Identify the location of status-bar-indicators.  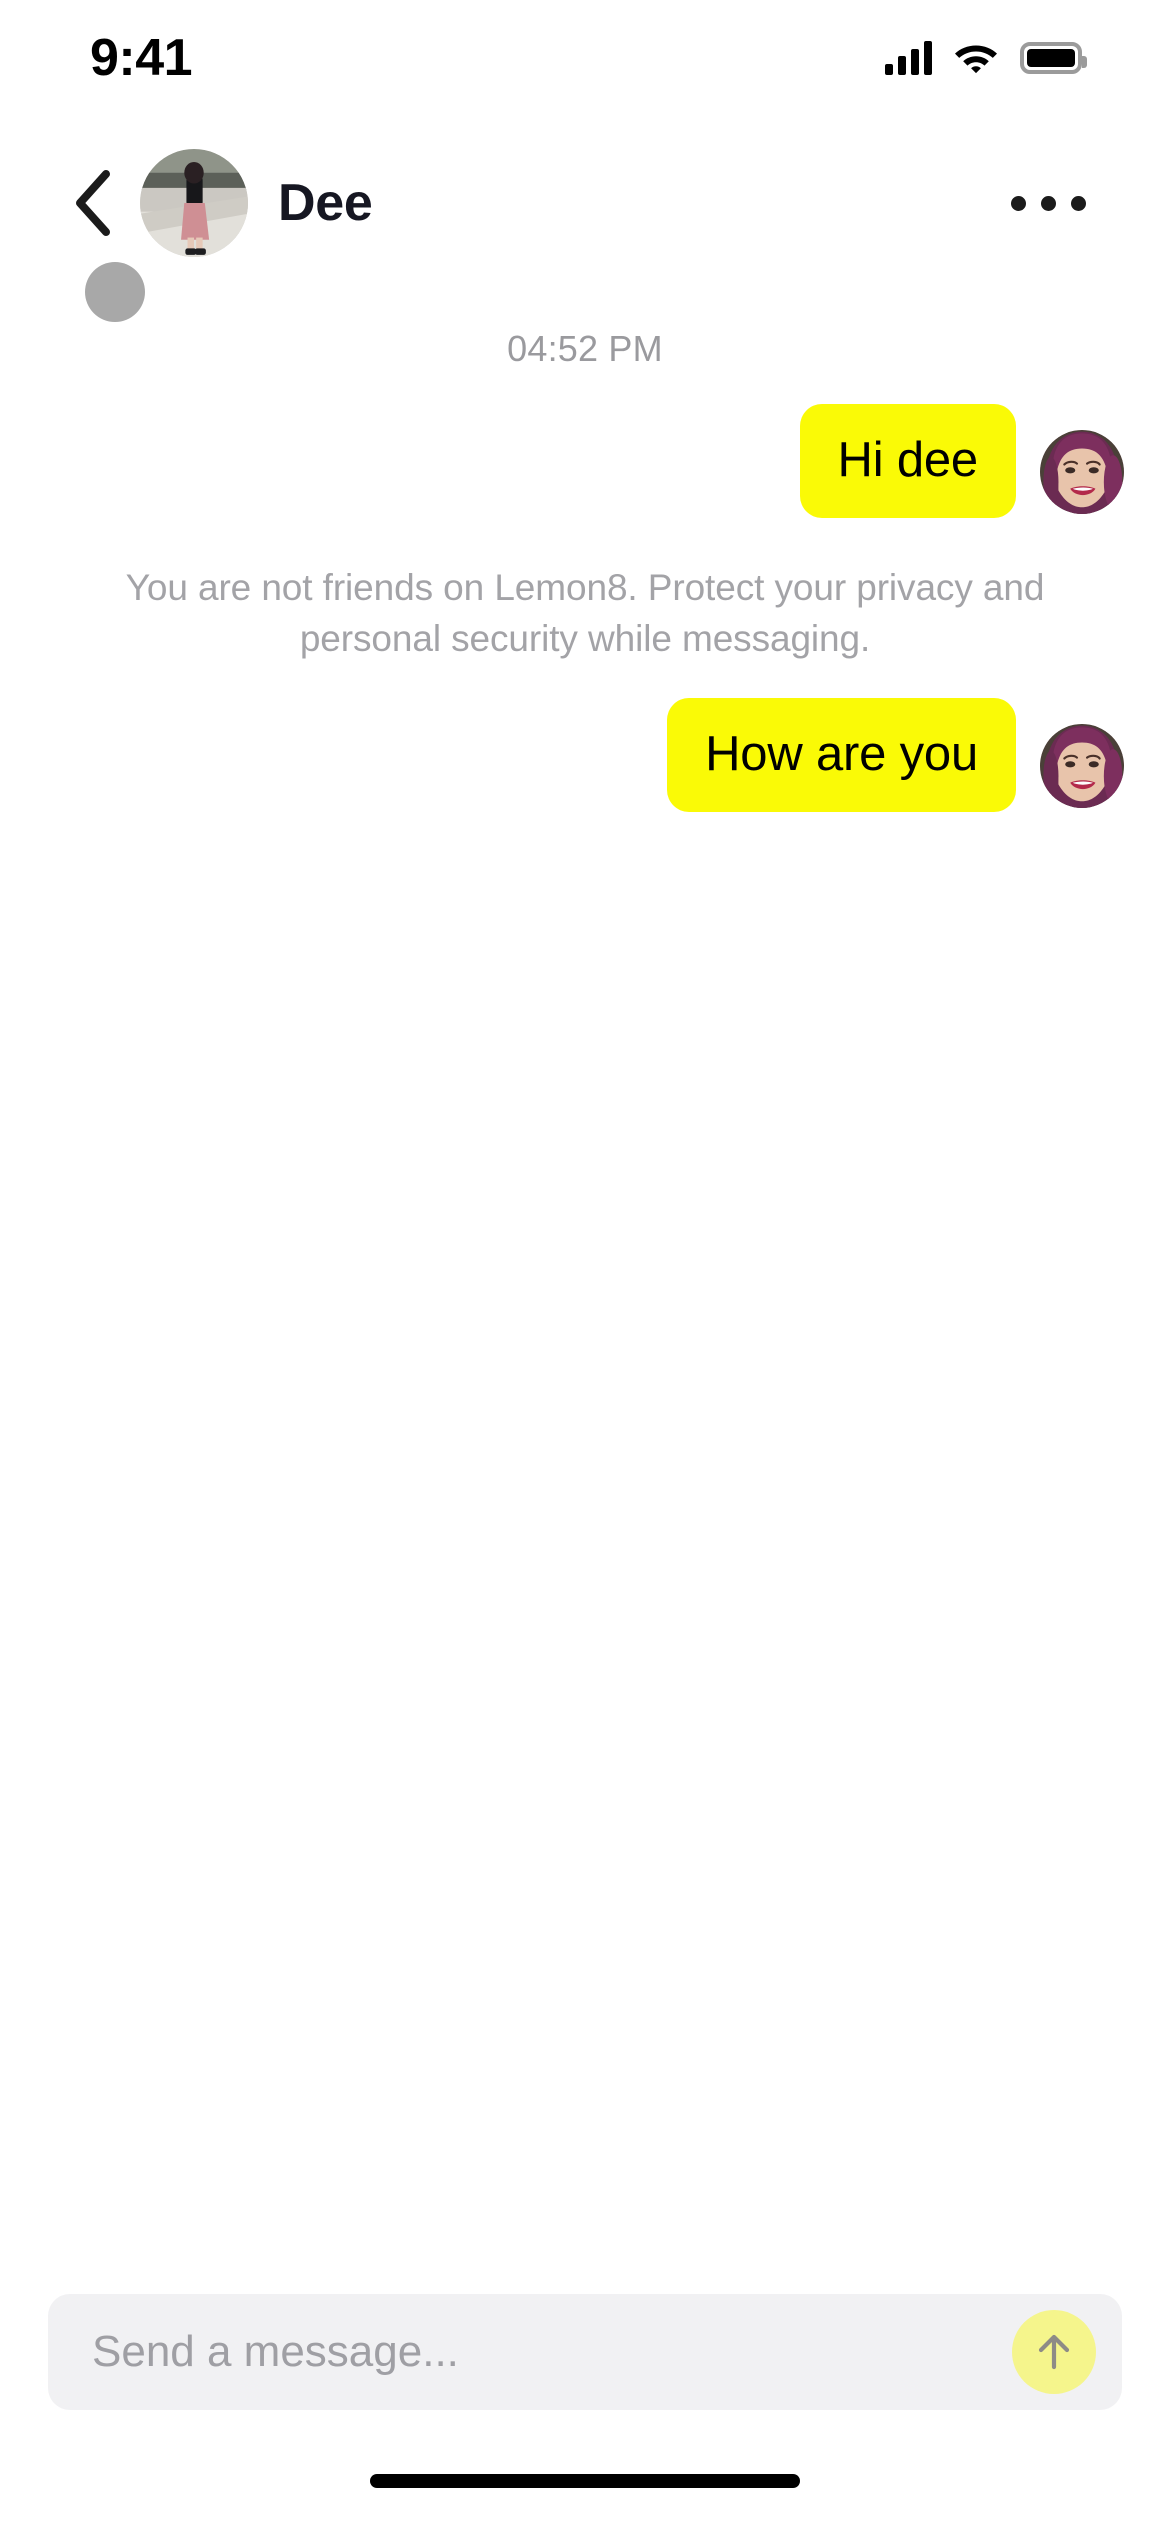
(986, 53).